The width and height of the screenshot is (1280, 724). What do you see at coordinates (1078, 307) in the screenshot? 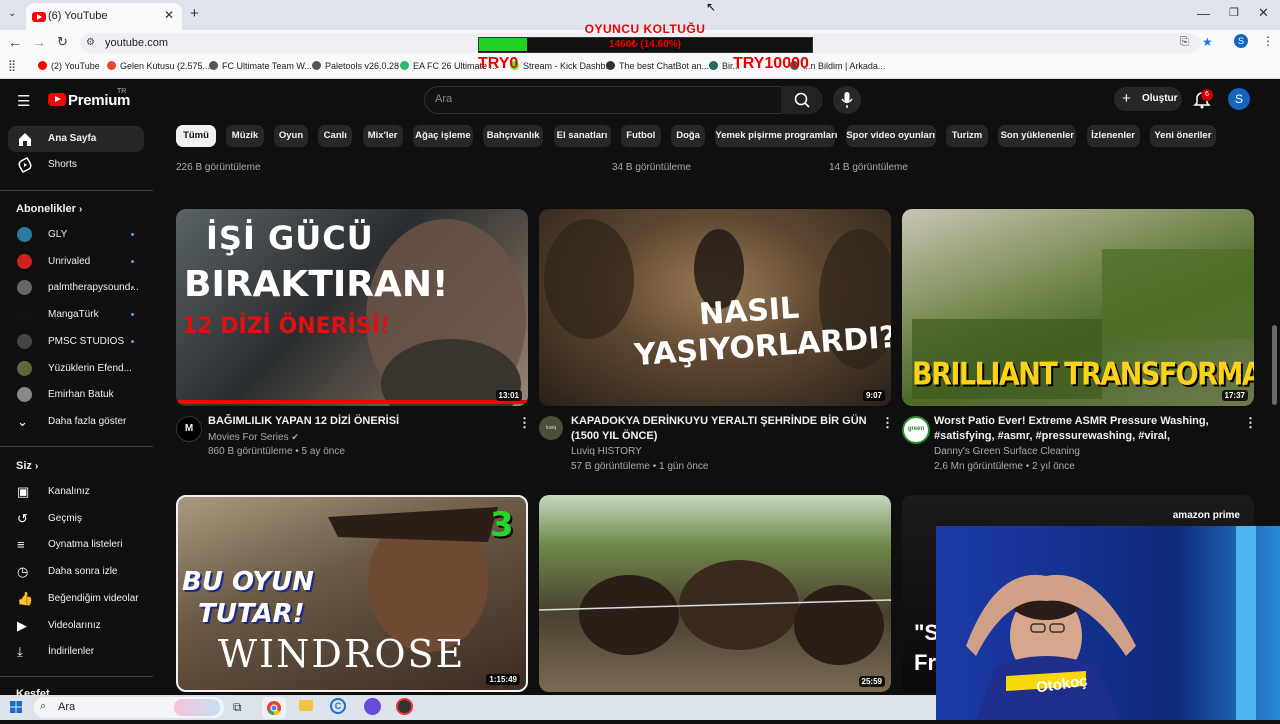
I see `video-thumbnail: BRILLIANT TRANSFORMATION! 17:37` at bounding box center [1078, 307].